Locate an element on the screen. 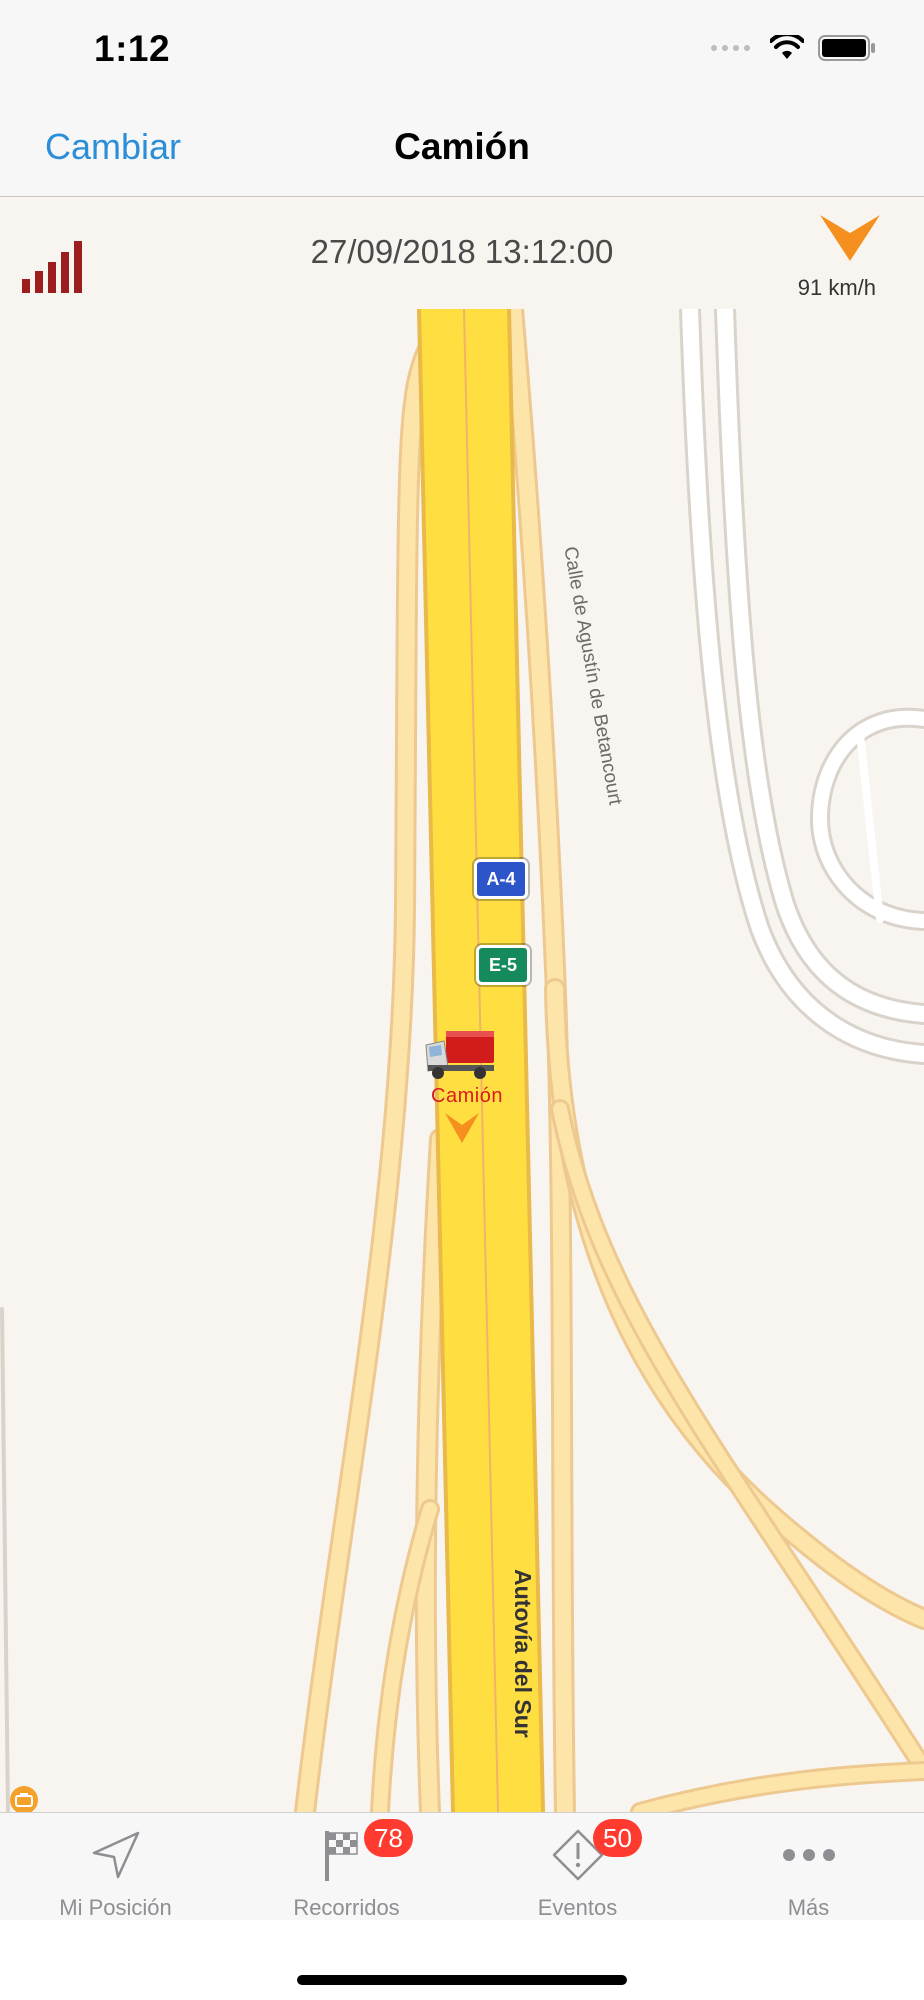  status-bar: 1:12 is located at coordinates (462, 50).